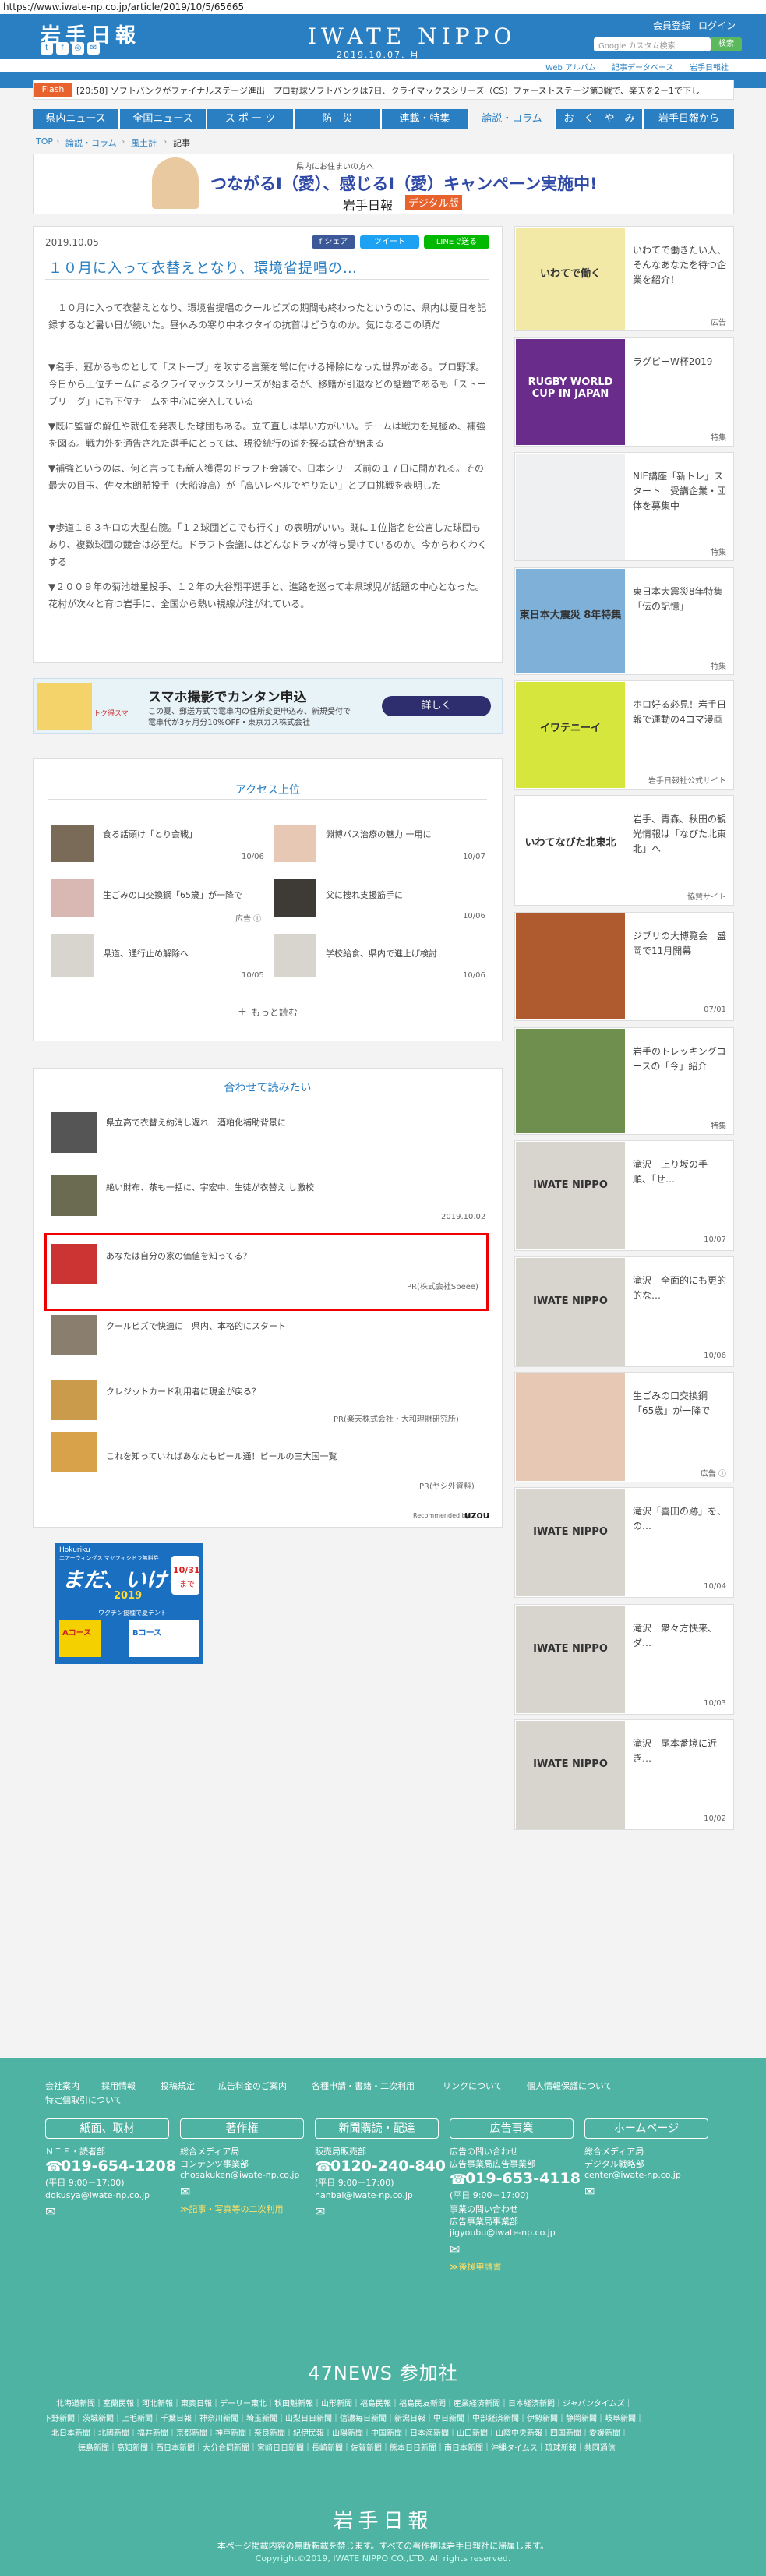  Describe the element at coordinates (456, 242) in the screenshot. I see `line-share-button: LINEで送る` at that location.